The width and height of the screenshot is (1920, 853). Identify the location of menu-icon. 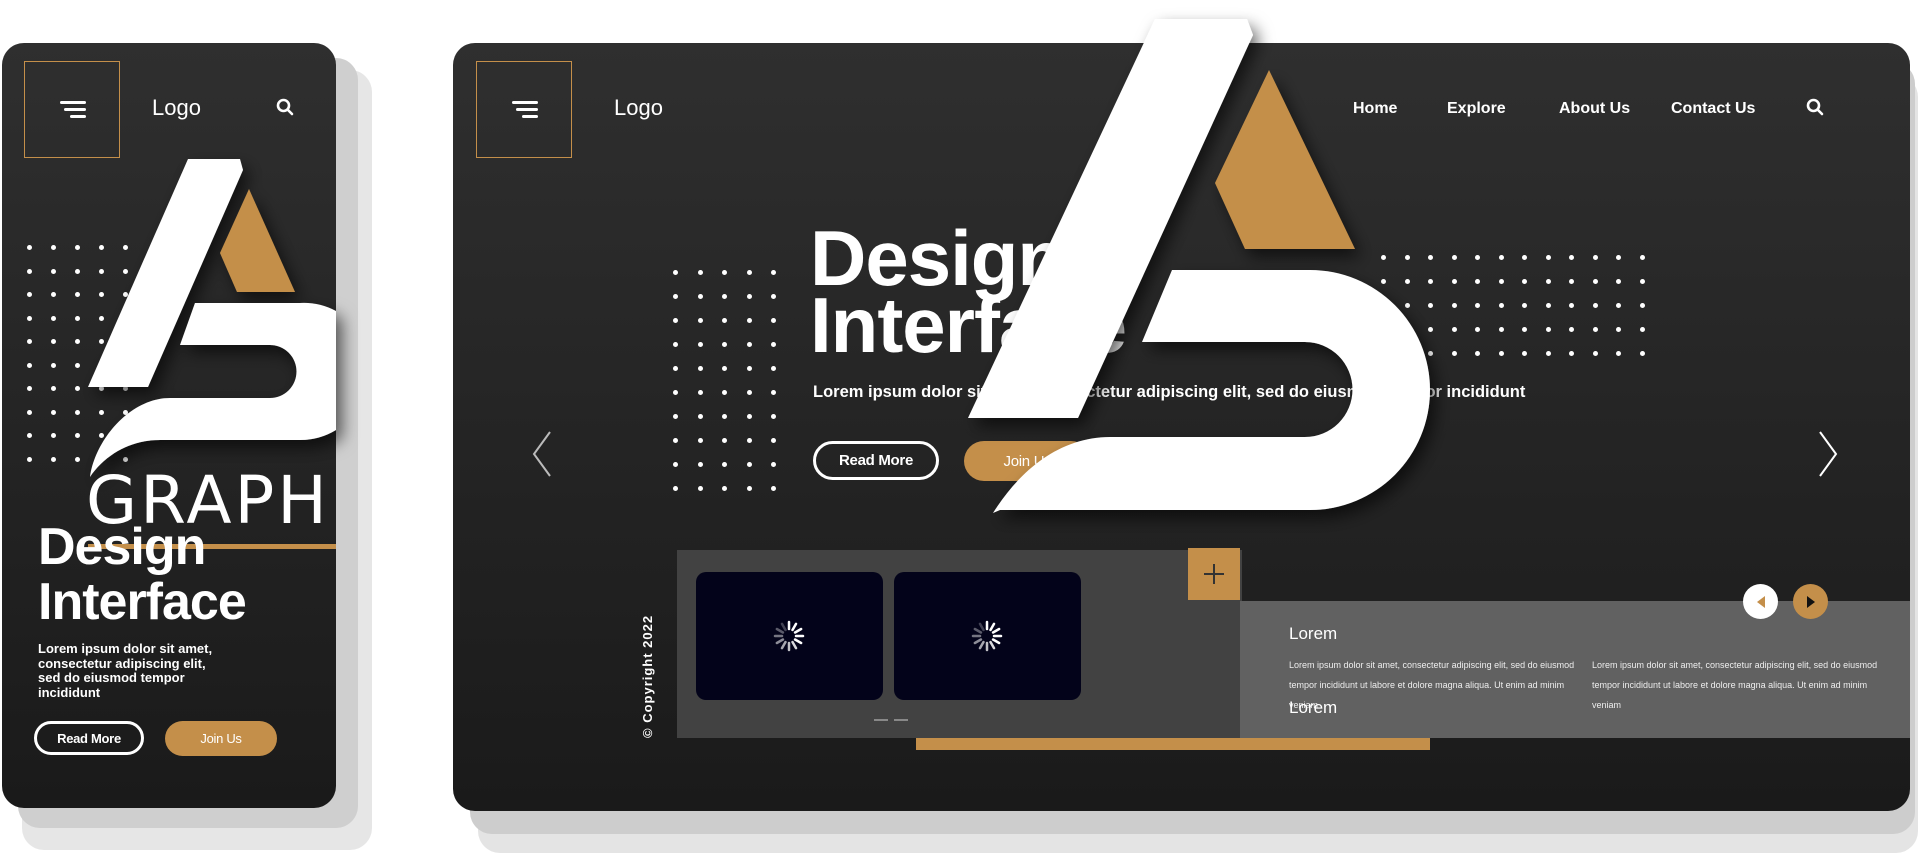
(72, 109).